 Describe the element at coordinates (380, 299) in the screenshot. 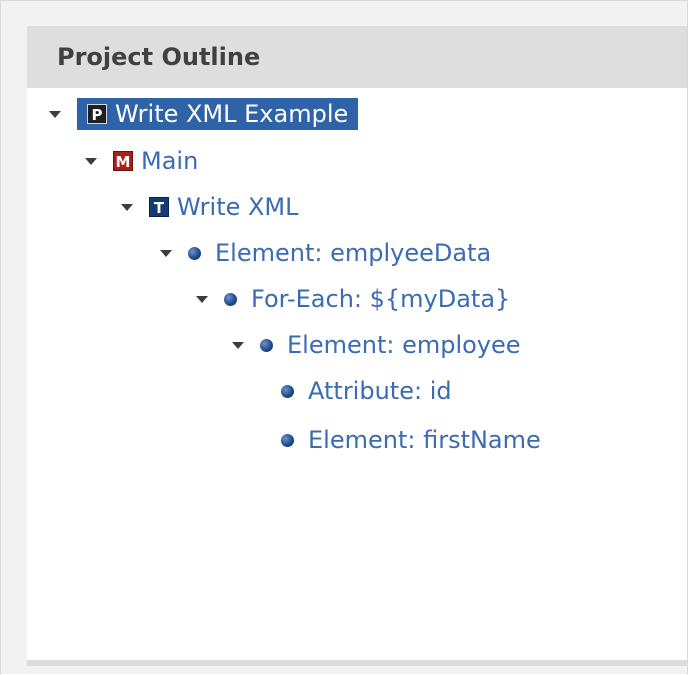

I see `tree-node-label: For-Each: ${myData}` at that location.